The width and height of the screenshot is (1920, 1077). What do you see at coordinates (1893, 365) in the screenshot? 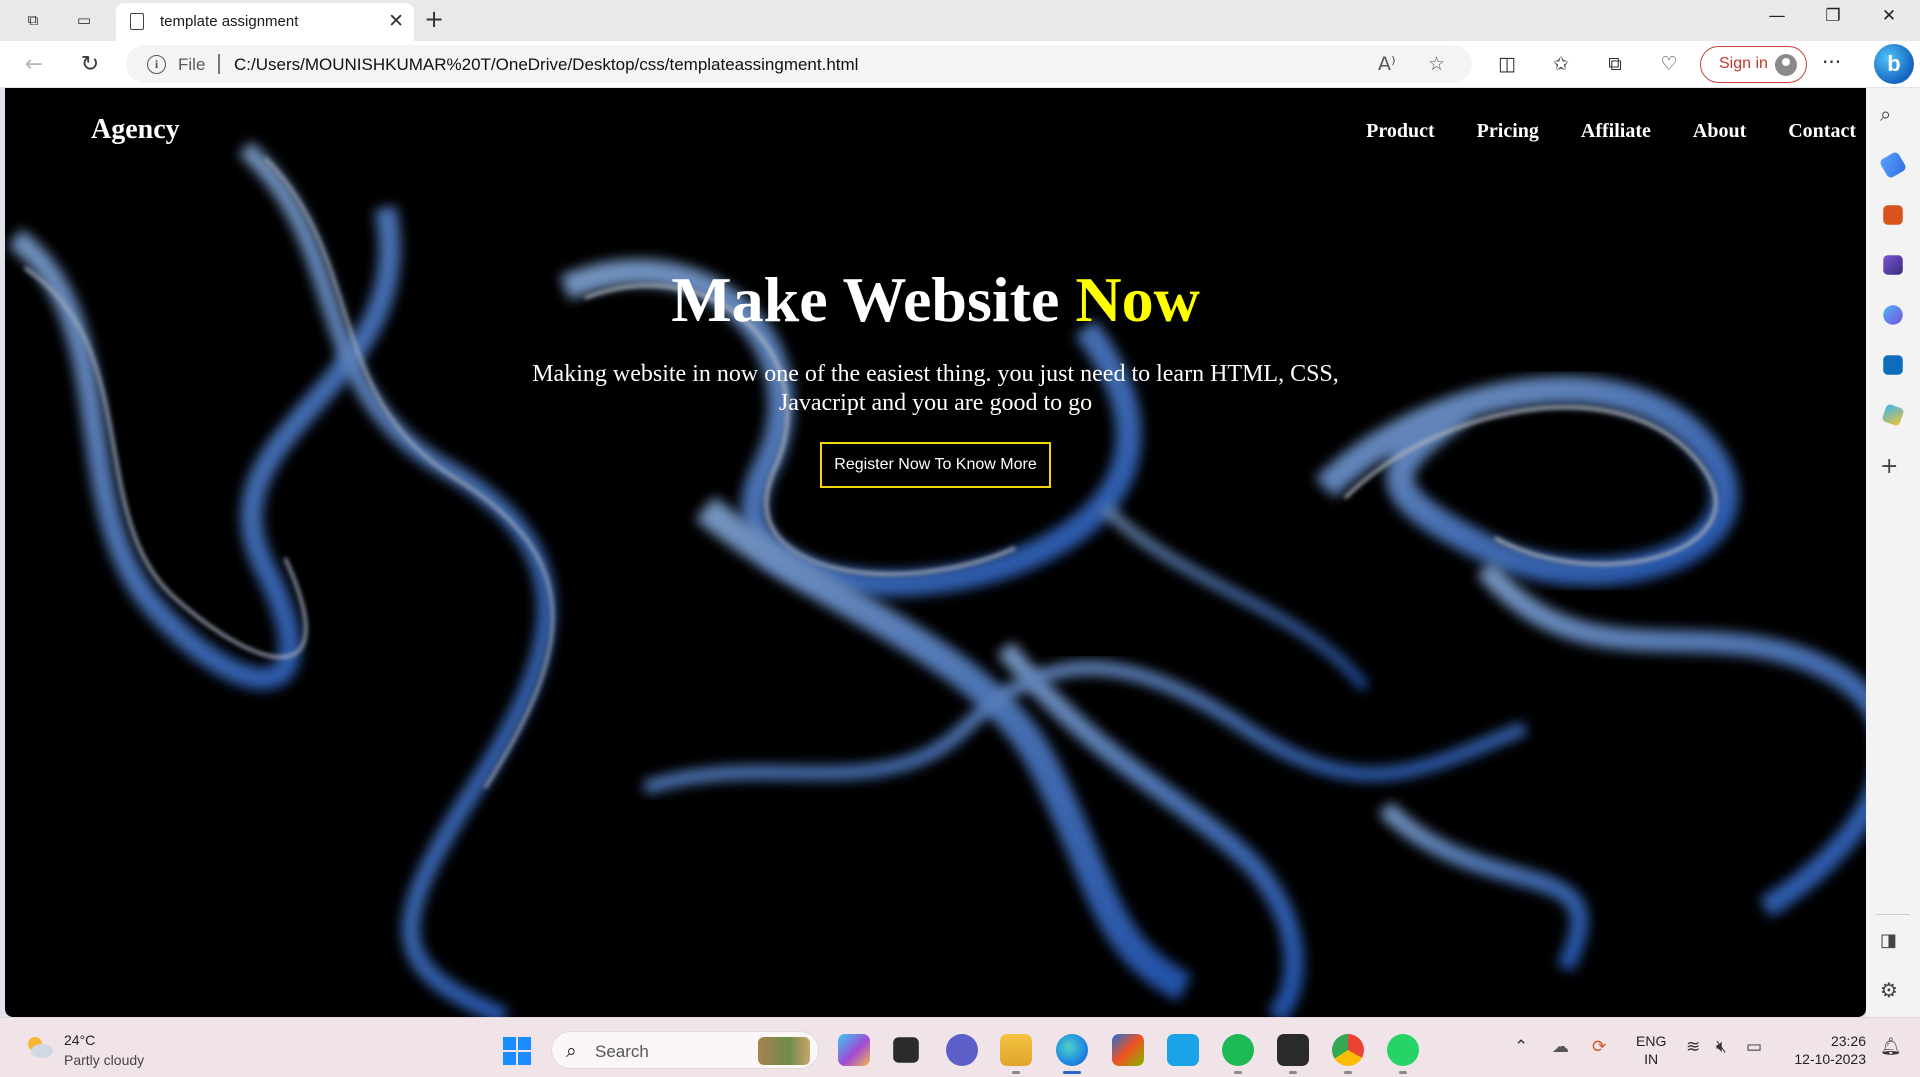
I see `outlook-icon` at bounding box center [1893, 365].